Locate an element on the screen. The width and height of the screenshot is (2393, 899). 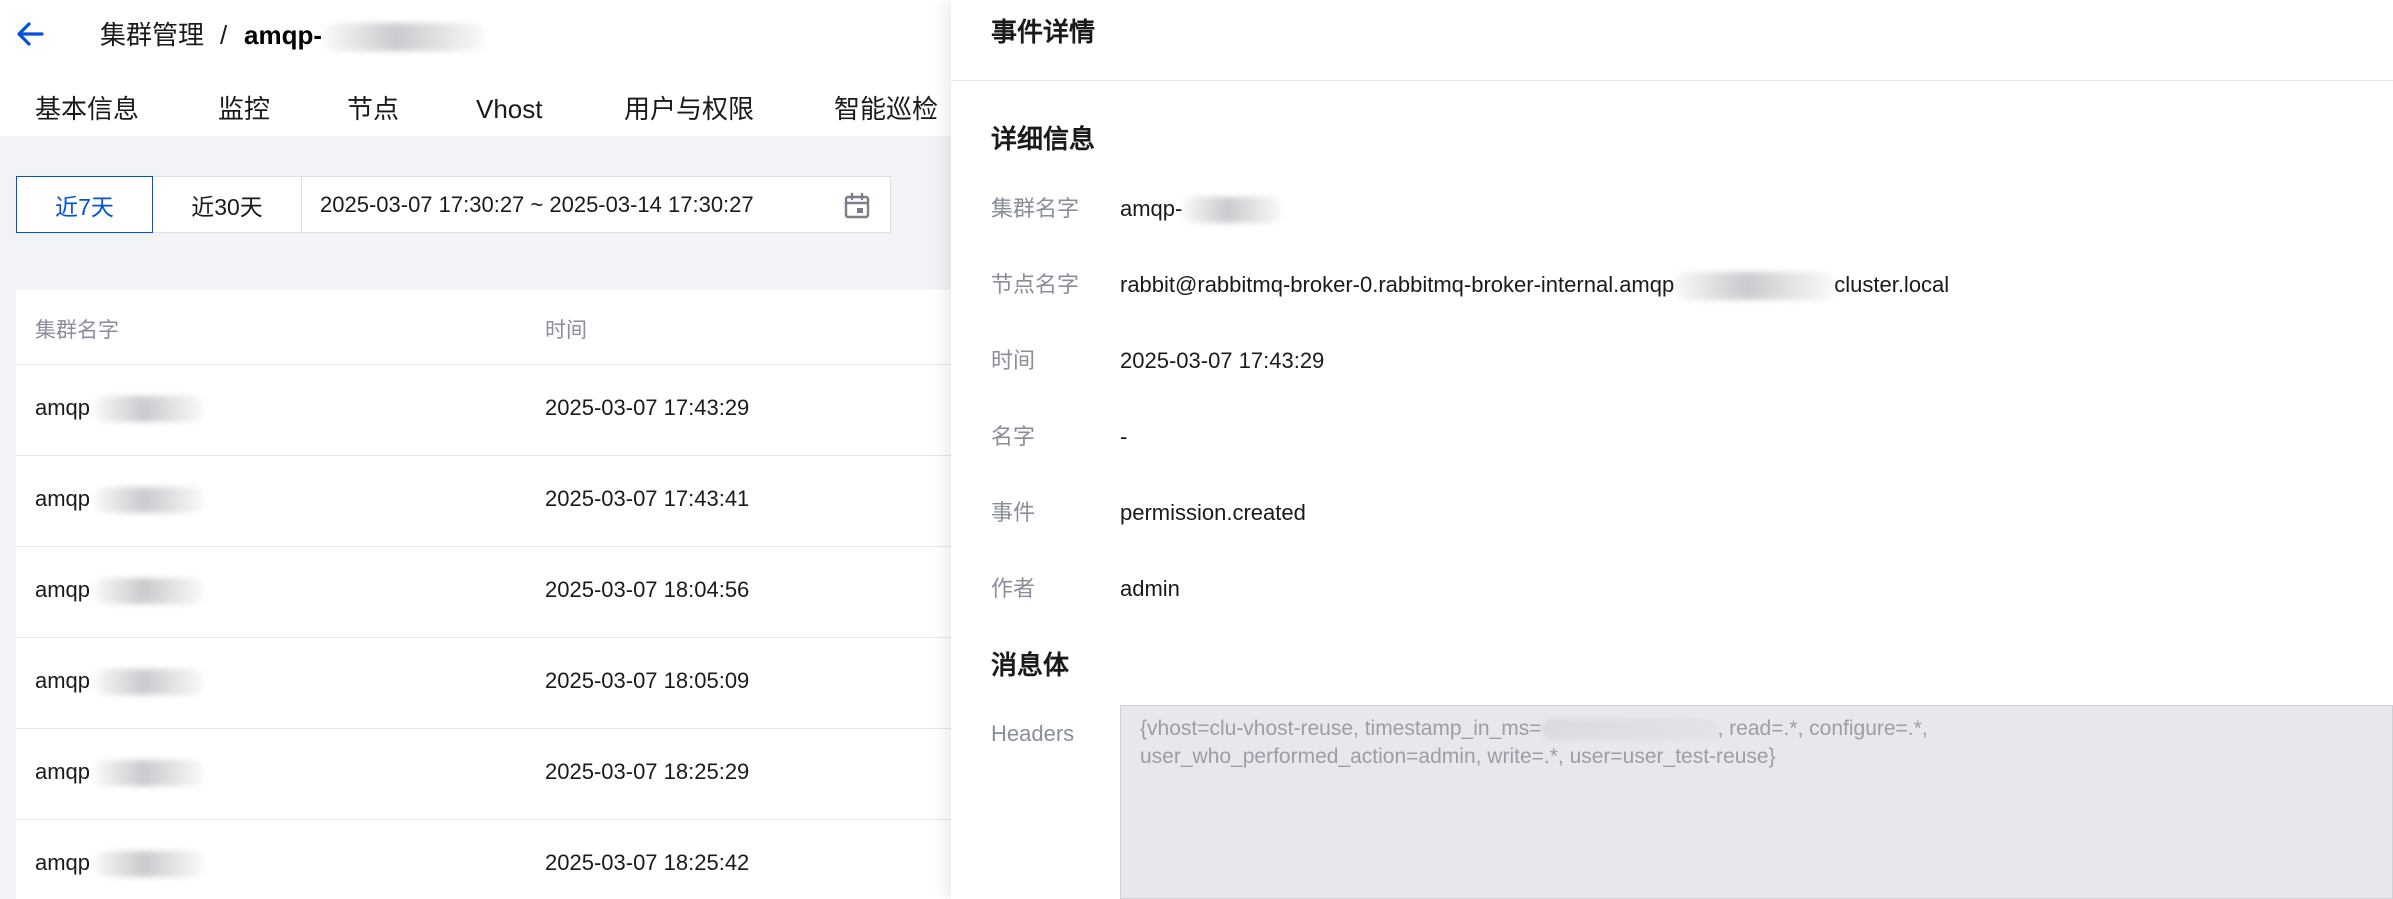
column-header-time: 时间 is located at coordinates (566, 330).